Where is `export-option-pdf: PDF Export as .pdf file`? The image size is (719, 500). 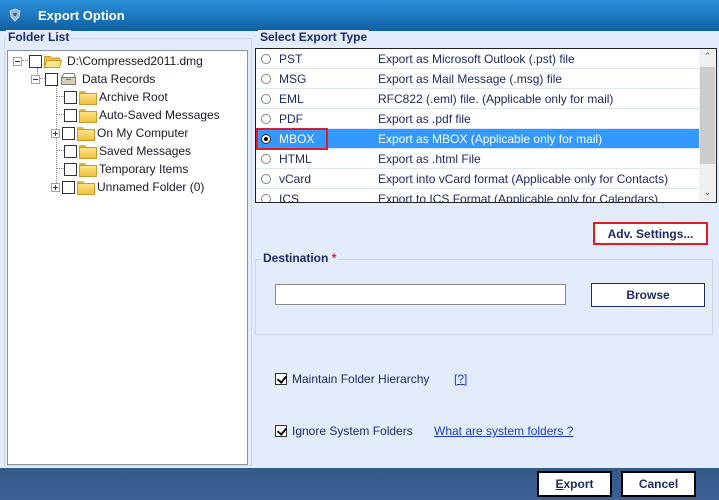
export-option-pdf: PDF Export as .pdf file is located at coordinates (477, 119).